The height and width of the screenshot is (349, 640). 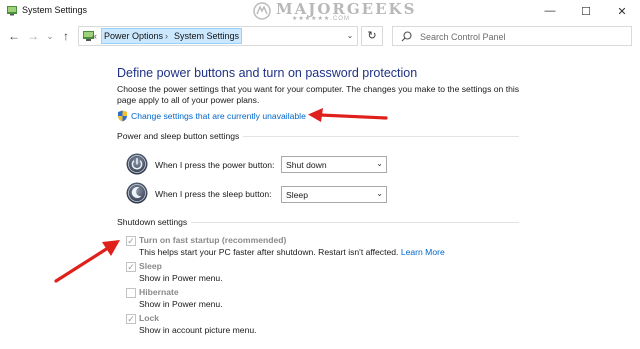 I want to click on breadcrumb-overflow: «, so click(x=94, y=36).